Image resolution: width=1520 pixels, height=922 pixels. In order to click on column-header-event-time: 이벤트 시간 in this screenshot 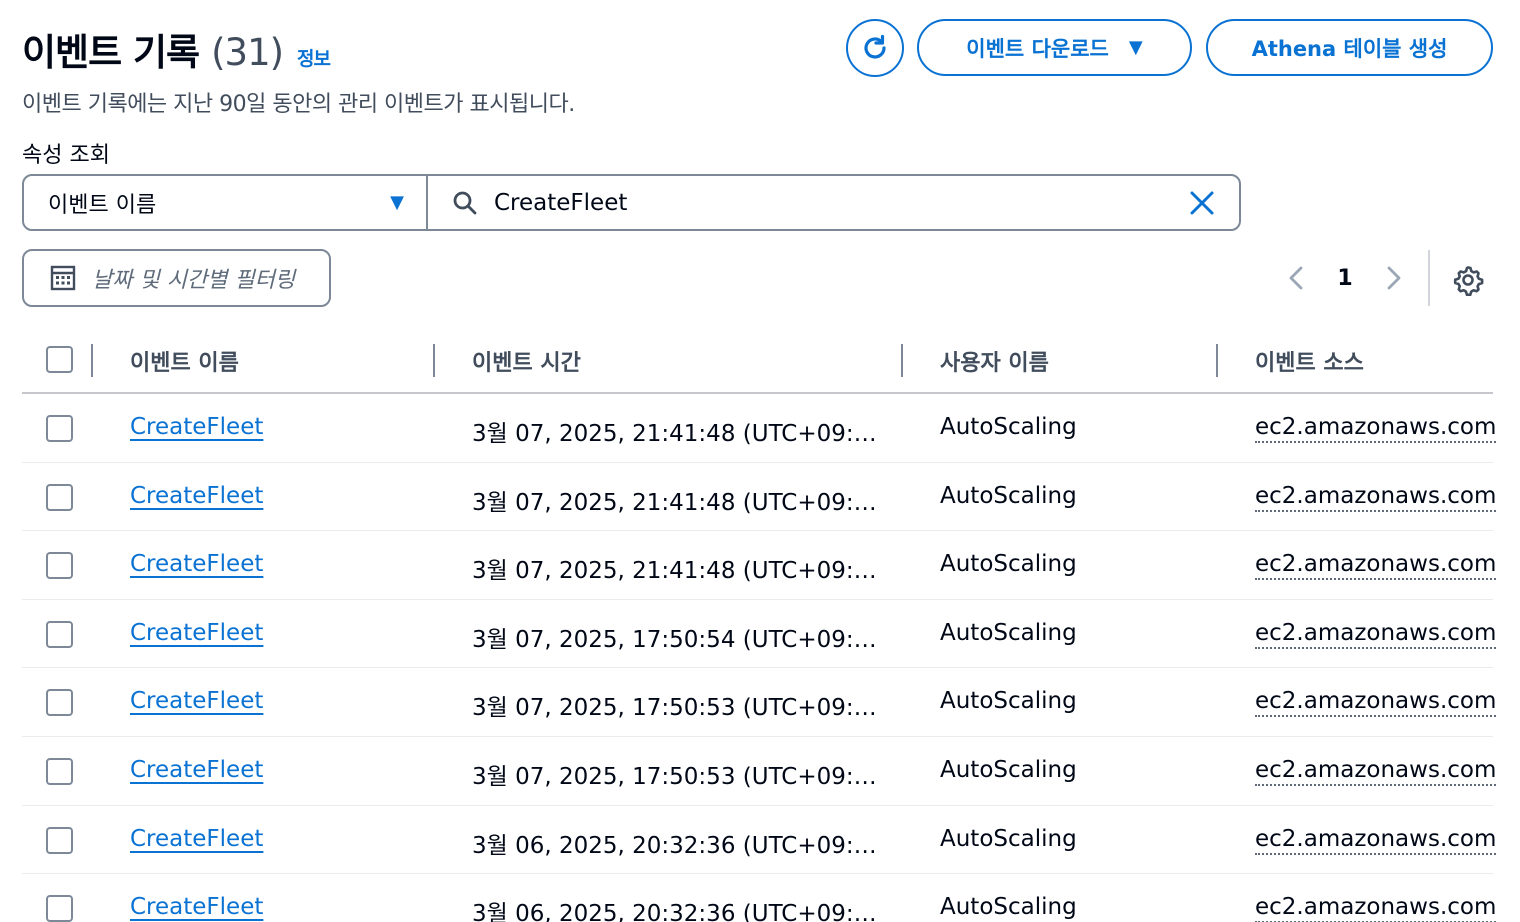, I will do `click(526, 361)`.